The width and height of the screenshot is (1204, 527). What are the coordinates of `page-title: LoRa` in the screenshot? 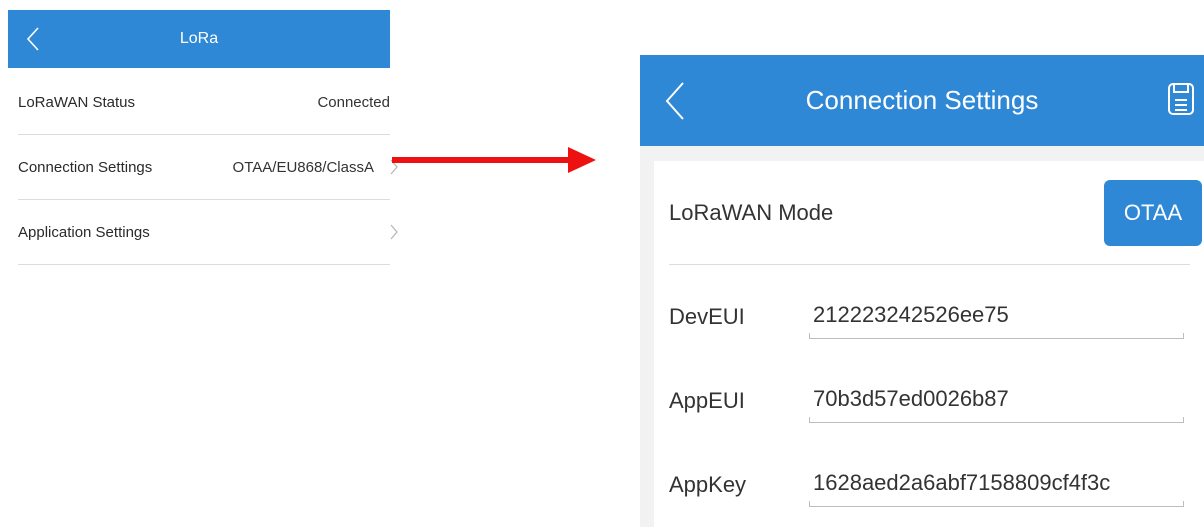 It's located at (199, 38).